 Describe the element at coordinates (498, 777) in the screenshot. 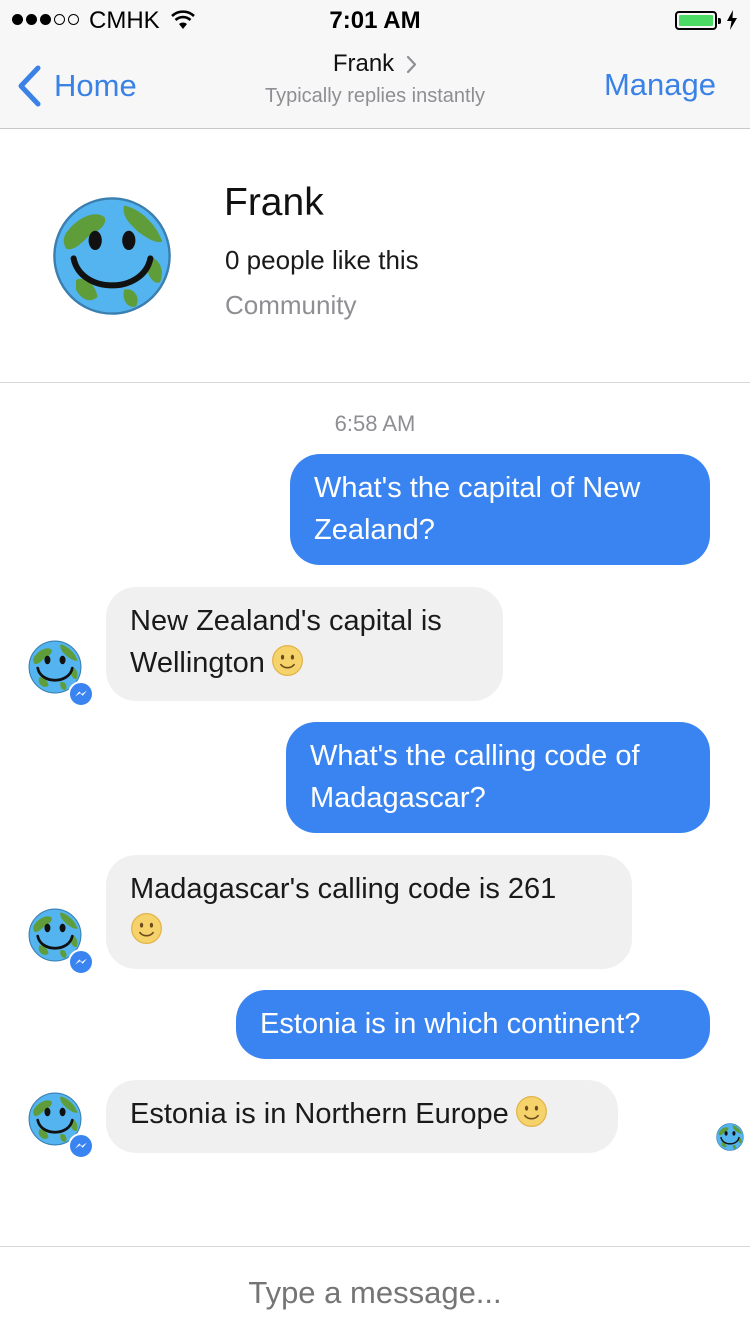

I see `outgoing-message-bubble: What's the calling code of Madagascar?` at that location.